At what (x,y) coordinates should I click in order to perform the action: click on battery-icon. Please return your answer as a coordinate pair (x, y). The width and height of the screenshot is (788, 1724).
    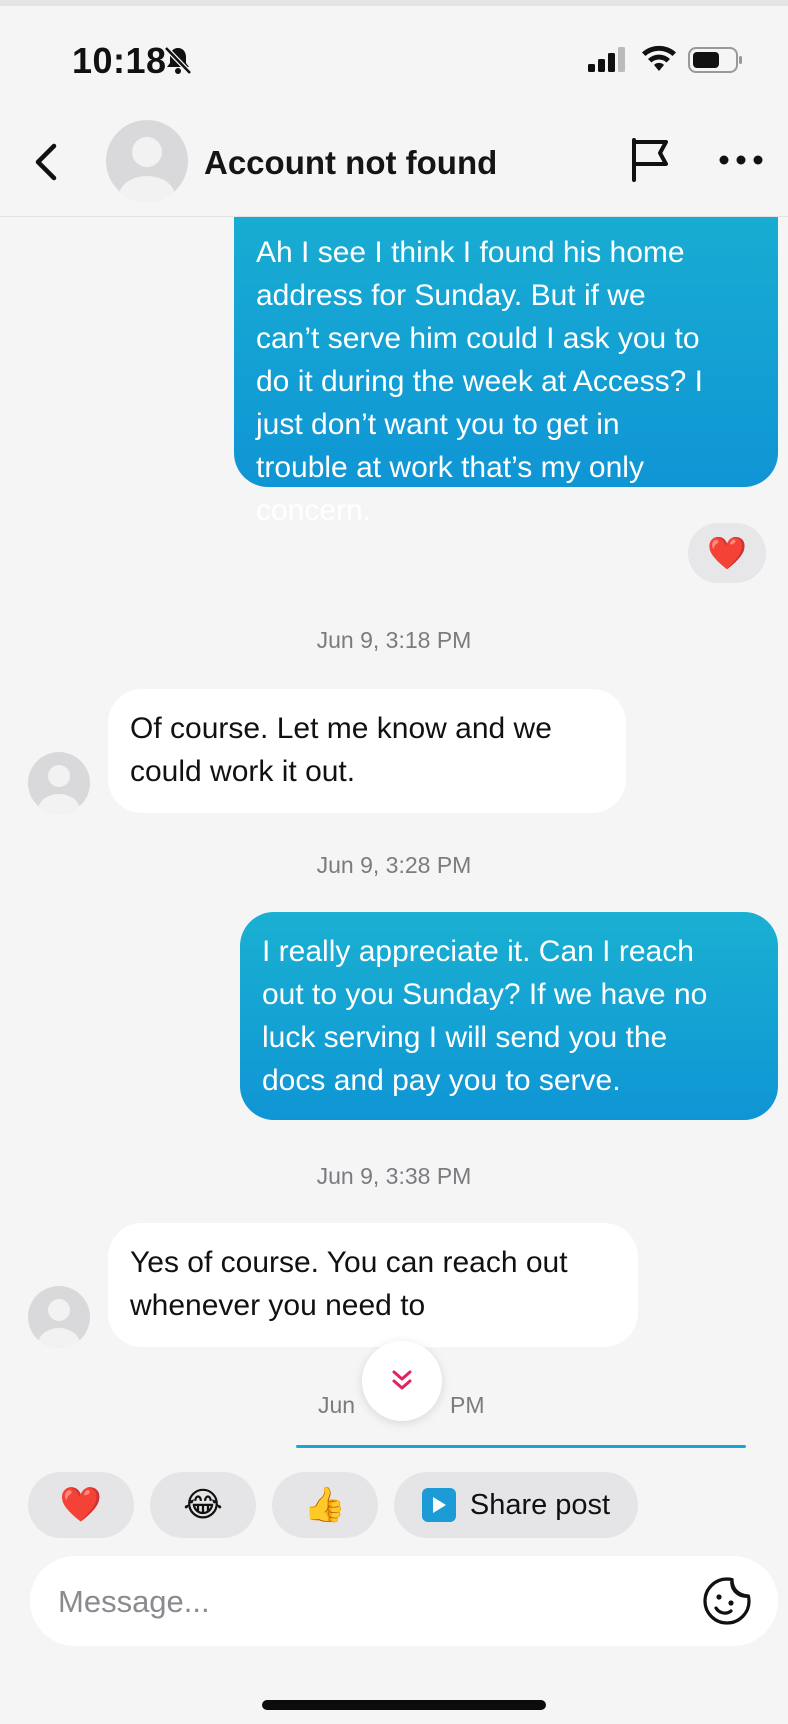
    Looking at the image, I should click on (715, 60).